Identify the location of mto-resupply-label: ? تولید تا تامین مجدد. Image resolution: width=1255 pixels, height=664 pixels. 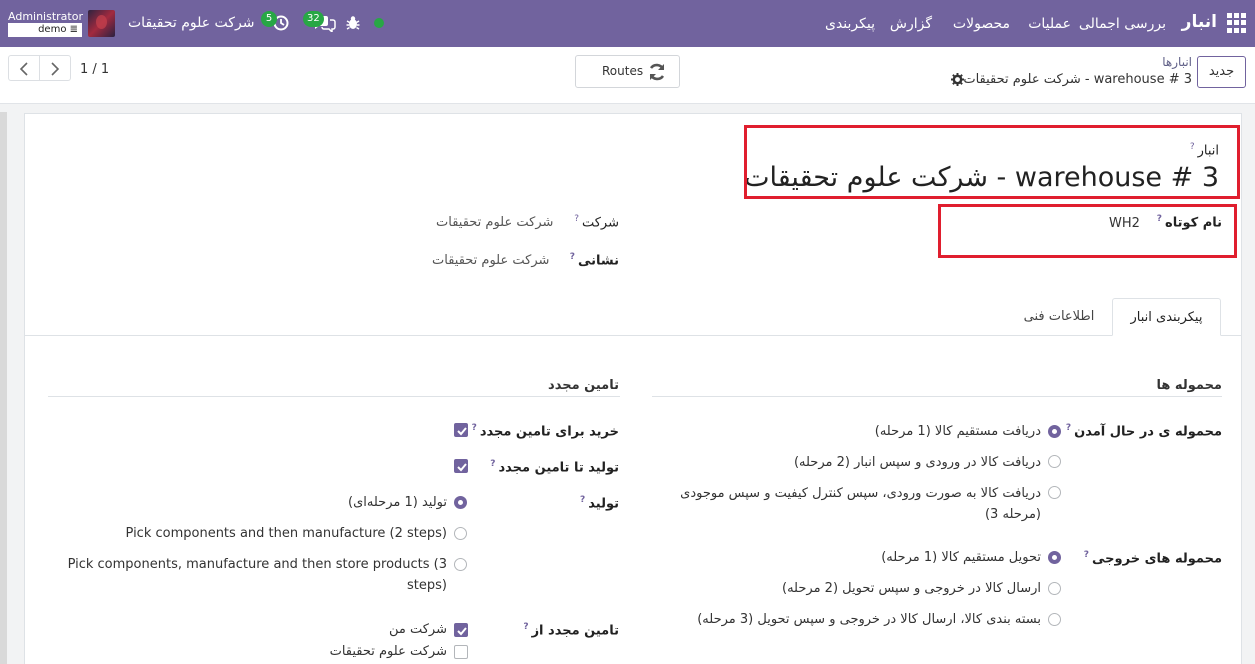
(554, 467).